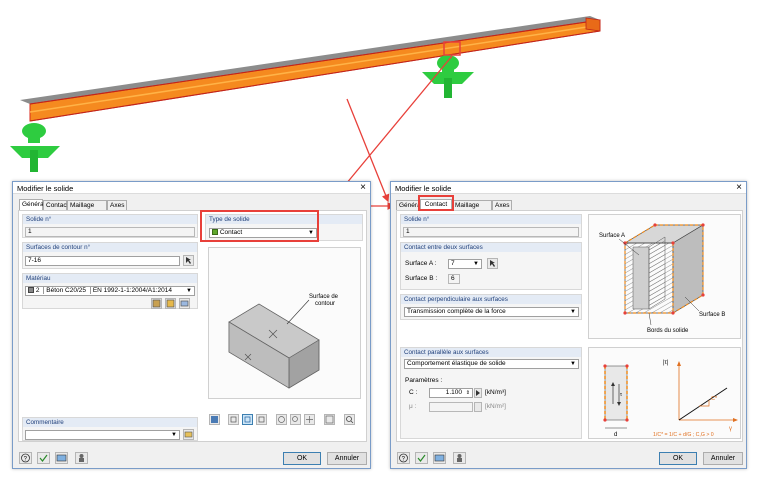  Describe the element at coordinates (668, 331) in the screenshot. I see `diagram-edges: Bords du solide` at that location.